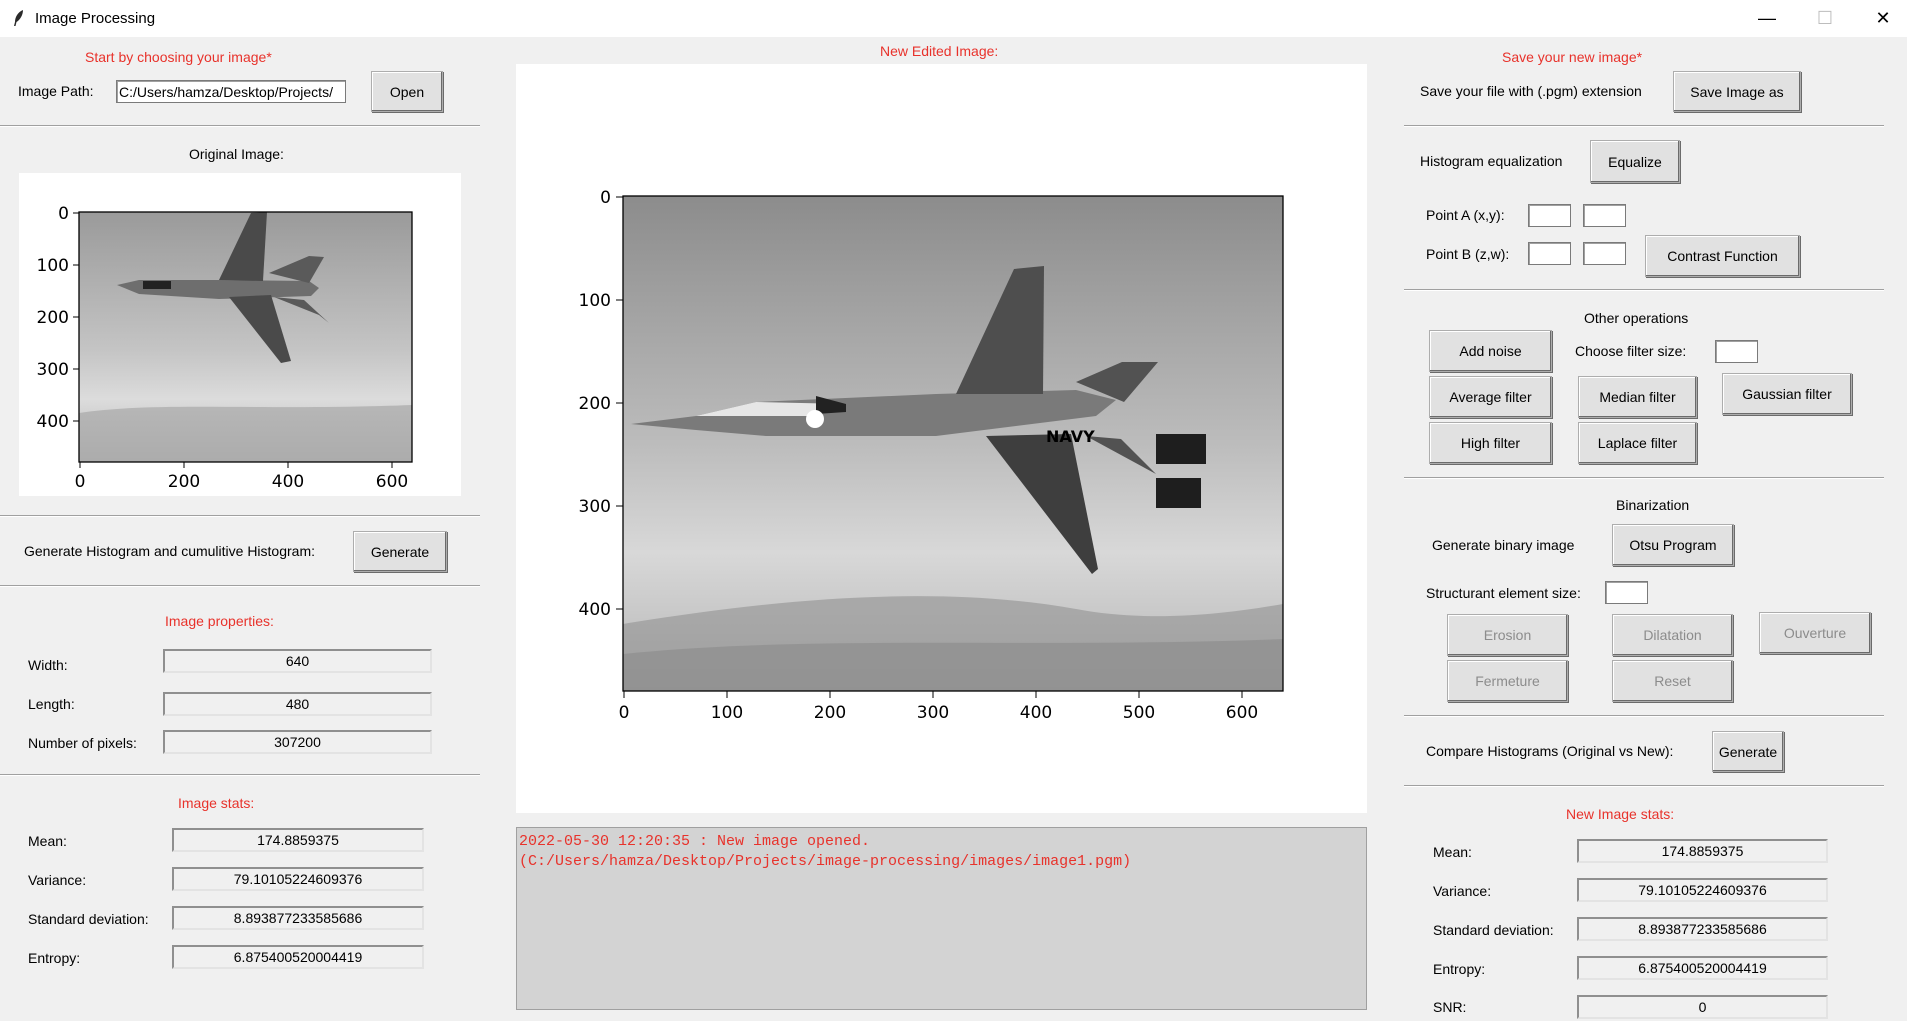 The width and height of the screenshot is (1907, 1021). What do you see at coordinates (1637, 397) in the screenshot?
I see `median-filter-button: Median filter` at bounding box center [1637, 397].